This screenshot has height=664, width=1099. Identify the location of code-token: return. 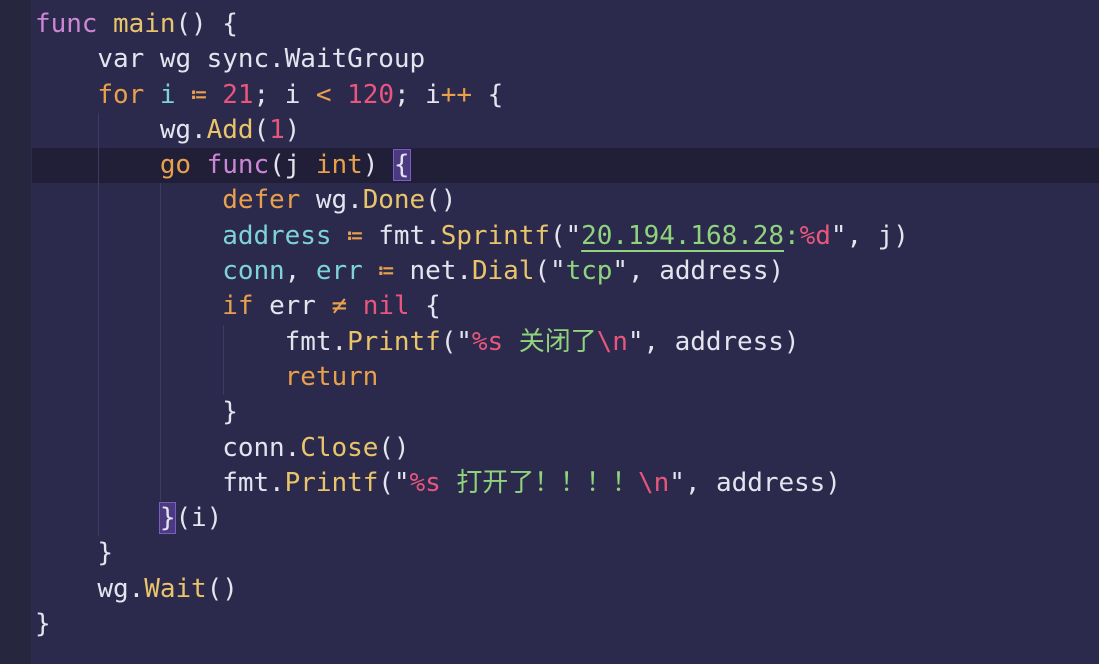
(331, 376).